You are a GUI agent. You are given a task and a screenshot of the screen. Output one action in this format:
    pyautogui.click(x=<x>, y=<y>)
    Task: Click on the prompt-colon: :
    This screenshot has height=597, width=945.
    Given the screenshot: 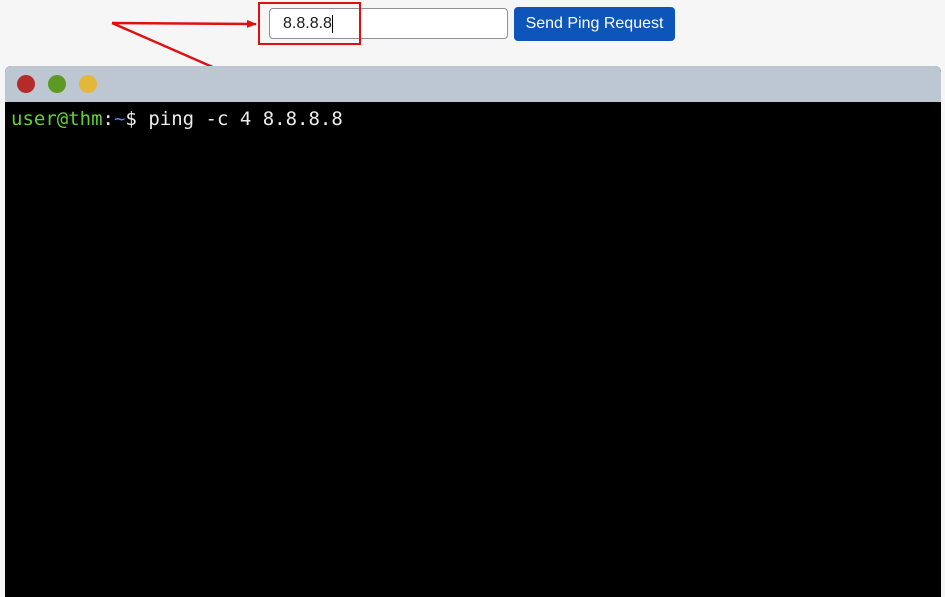 What is the action you would take?
    pyautogui.click(x=108, y=119)
    